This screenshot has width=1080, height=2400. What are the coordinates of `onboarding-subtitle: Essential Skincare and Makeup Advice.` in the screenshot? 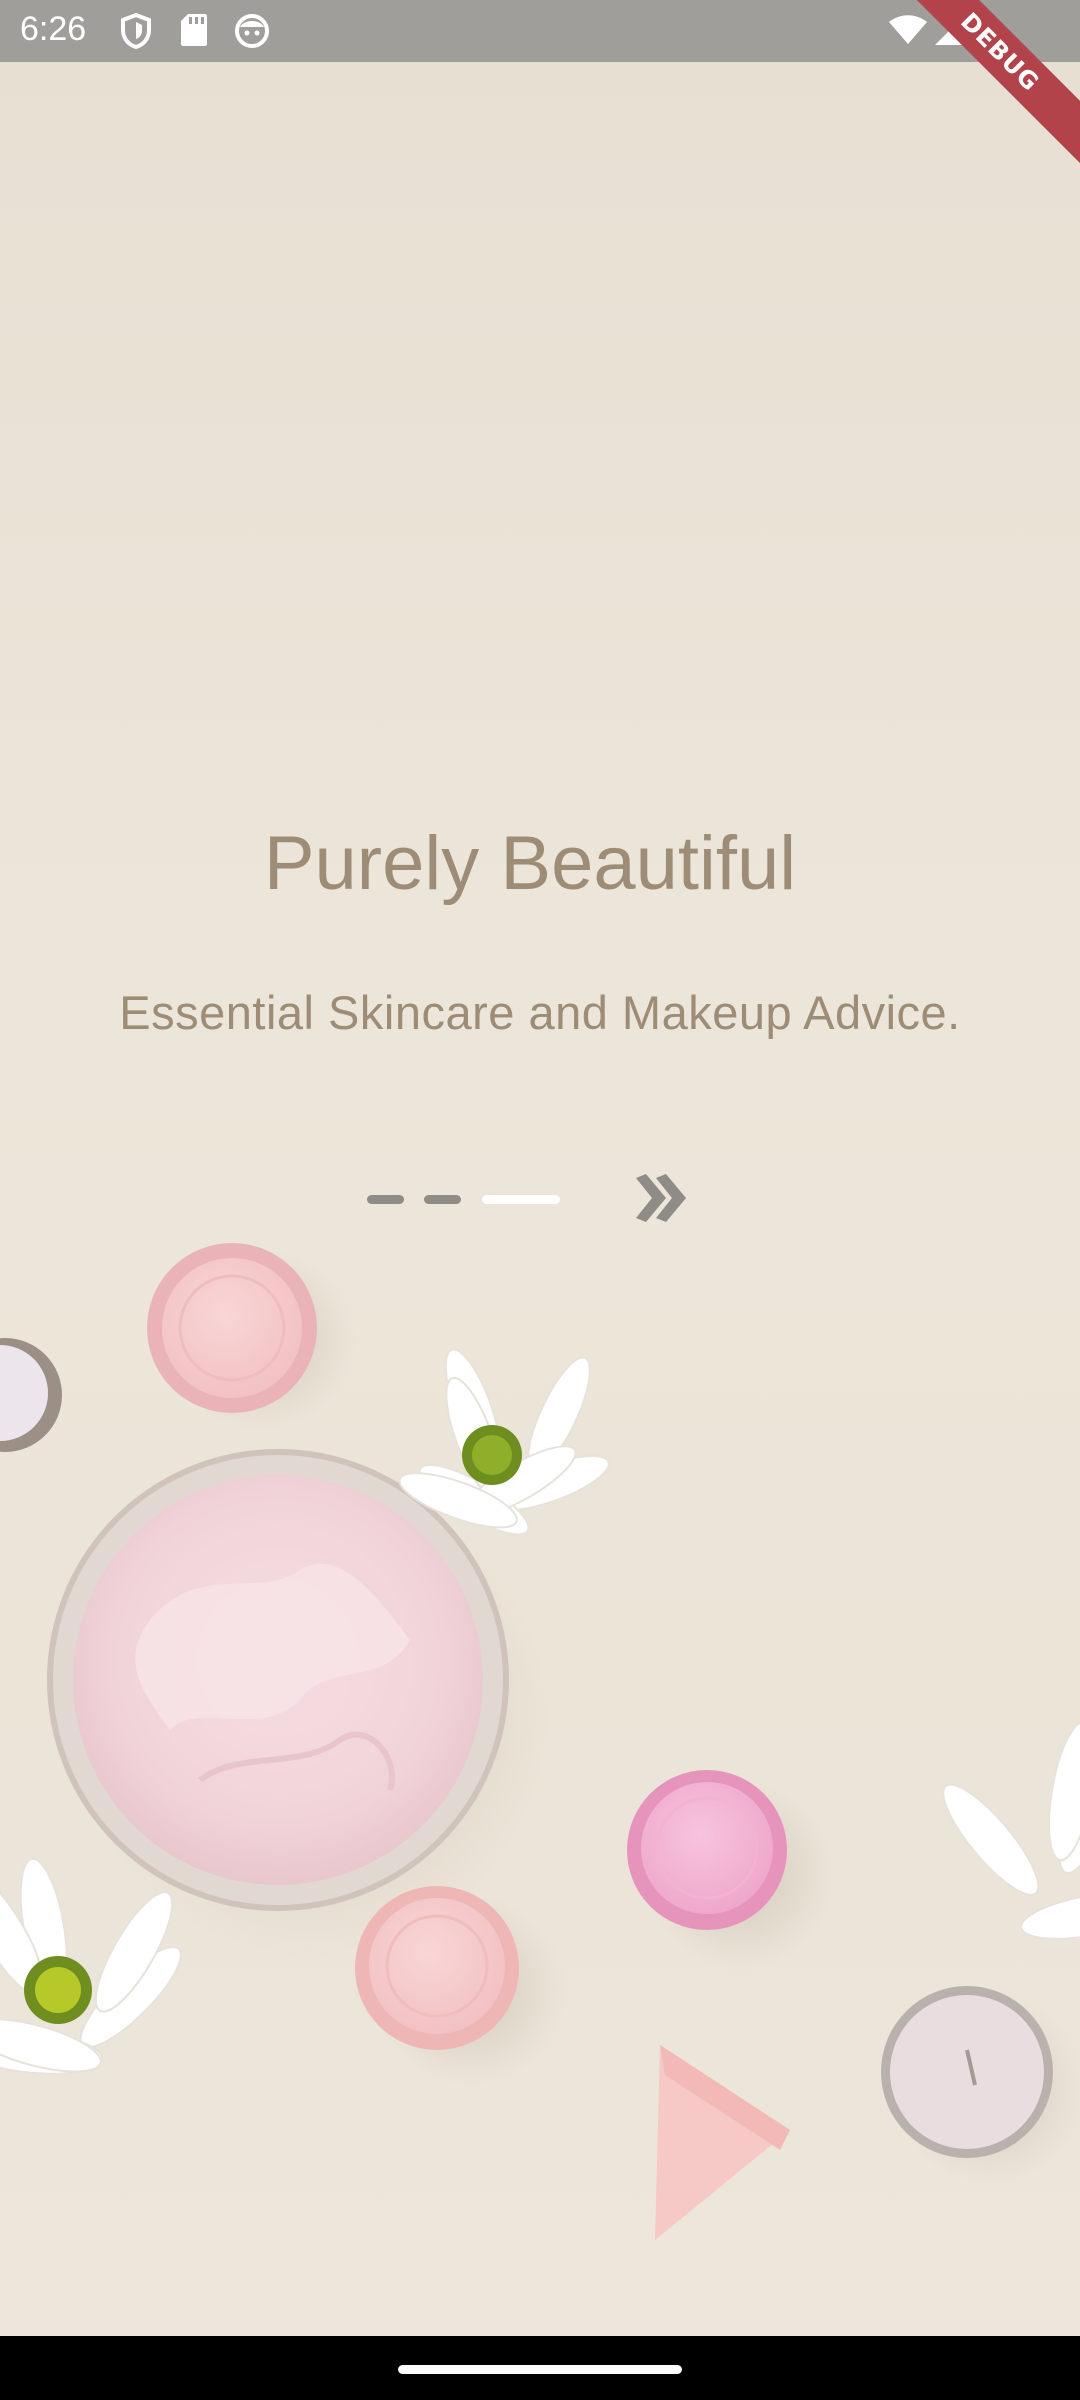 It's located at (540, 1012).